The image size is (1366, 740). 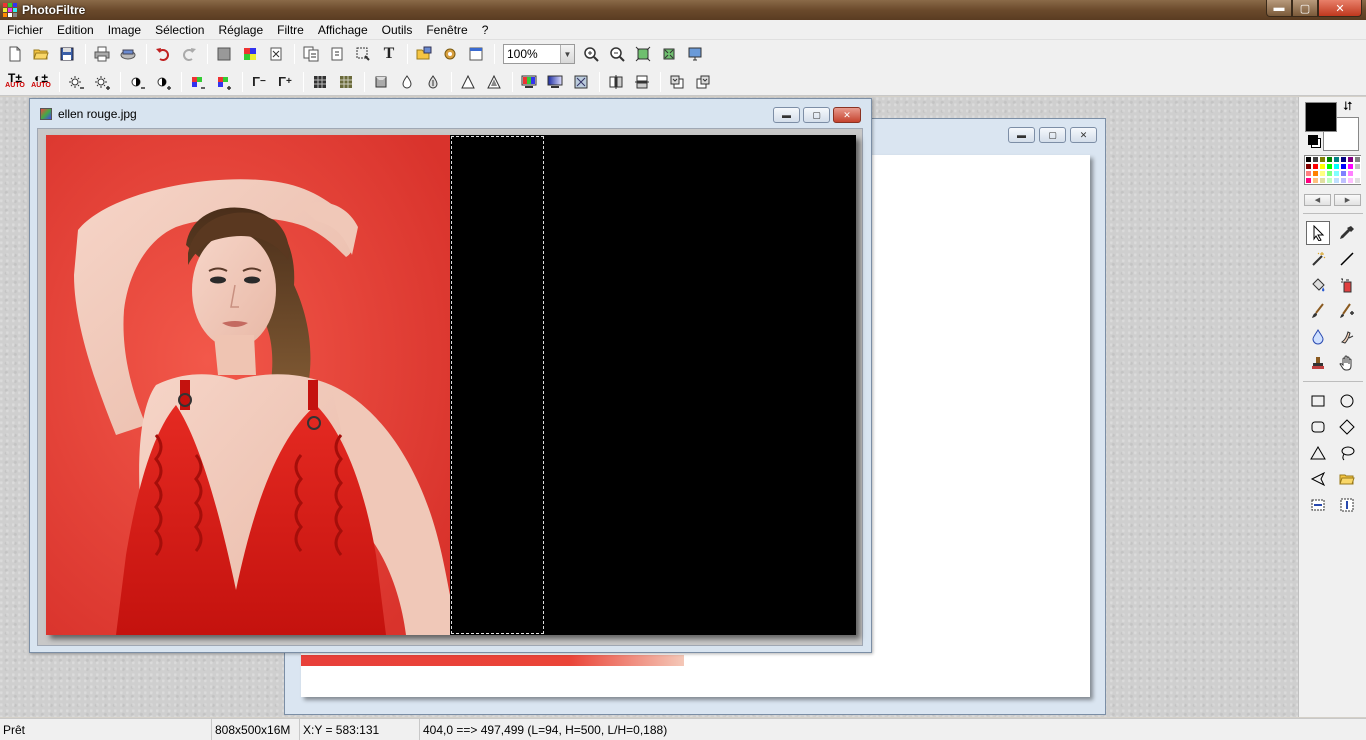 I want to click on rectangular-selection, so click(x=497, y=385).